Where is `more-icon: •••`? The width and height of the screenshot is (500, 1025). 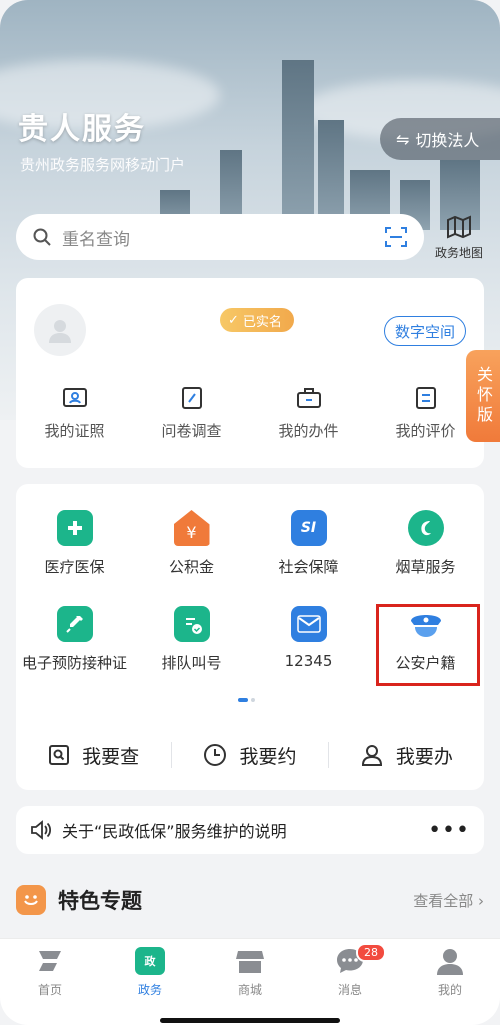 more-icon: ••• is located at coordinates (449, 830).